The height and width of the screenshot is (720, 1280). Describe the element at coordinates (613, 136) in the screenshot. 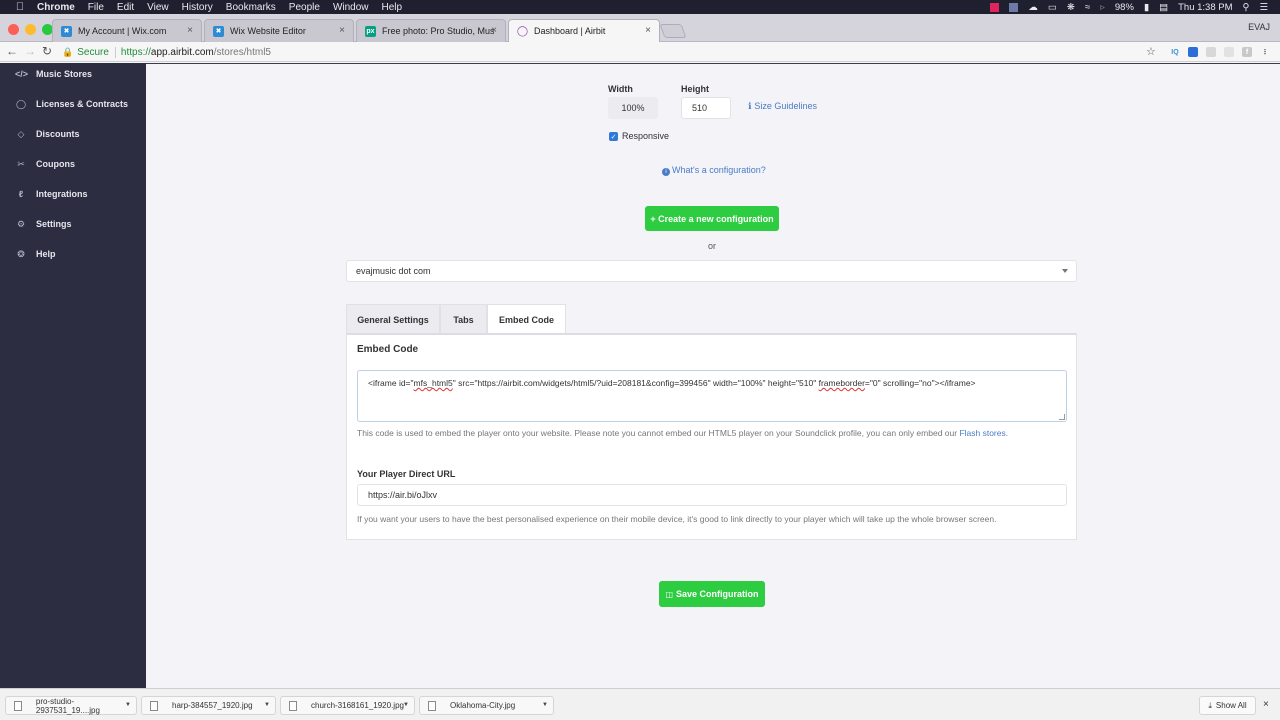

I see `responsive-checkbox: ✓` at that location.